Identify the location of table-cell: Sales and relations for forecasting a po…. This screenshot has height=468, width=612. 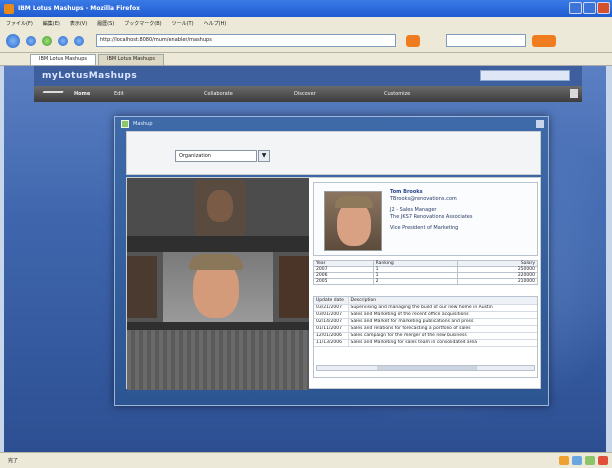
(442, 329).